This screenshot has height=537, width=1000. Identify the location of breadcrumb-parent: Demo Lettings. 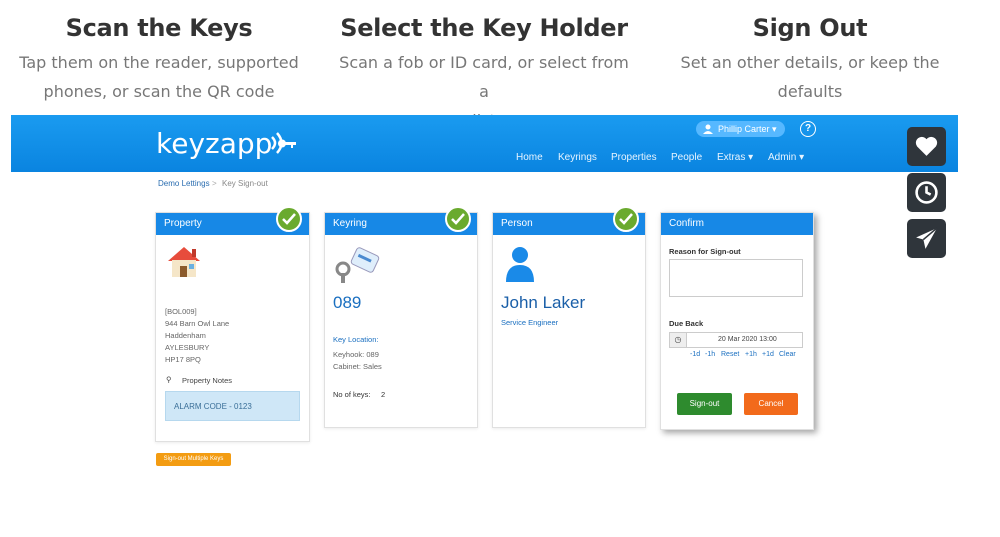
(184, 183).